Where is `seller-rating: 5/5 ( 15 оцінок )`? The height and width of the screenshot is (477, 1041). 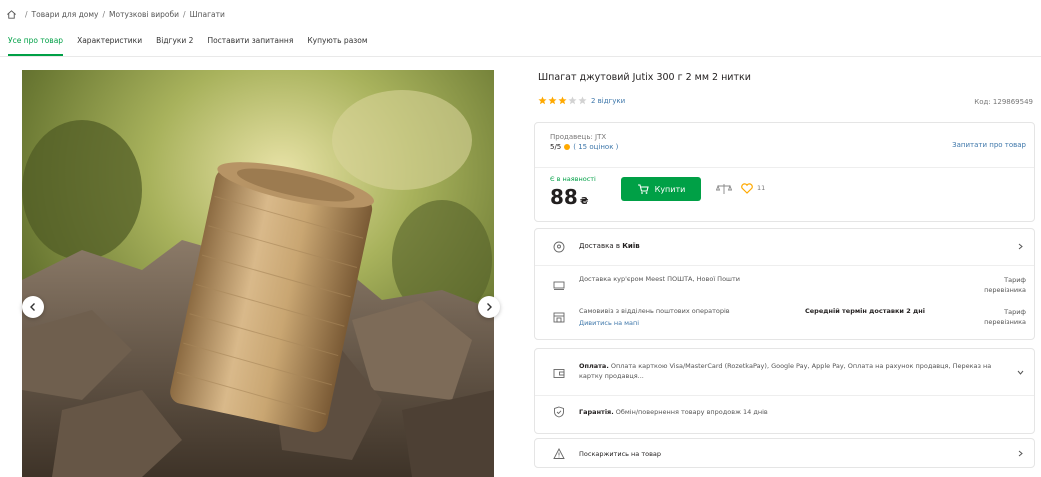
seller-rating: 5/5 ( 15 оцінок ) is located at coordinates (584, 147).